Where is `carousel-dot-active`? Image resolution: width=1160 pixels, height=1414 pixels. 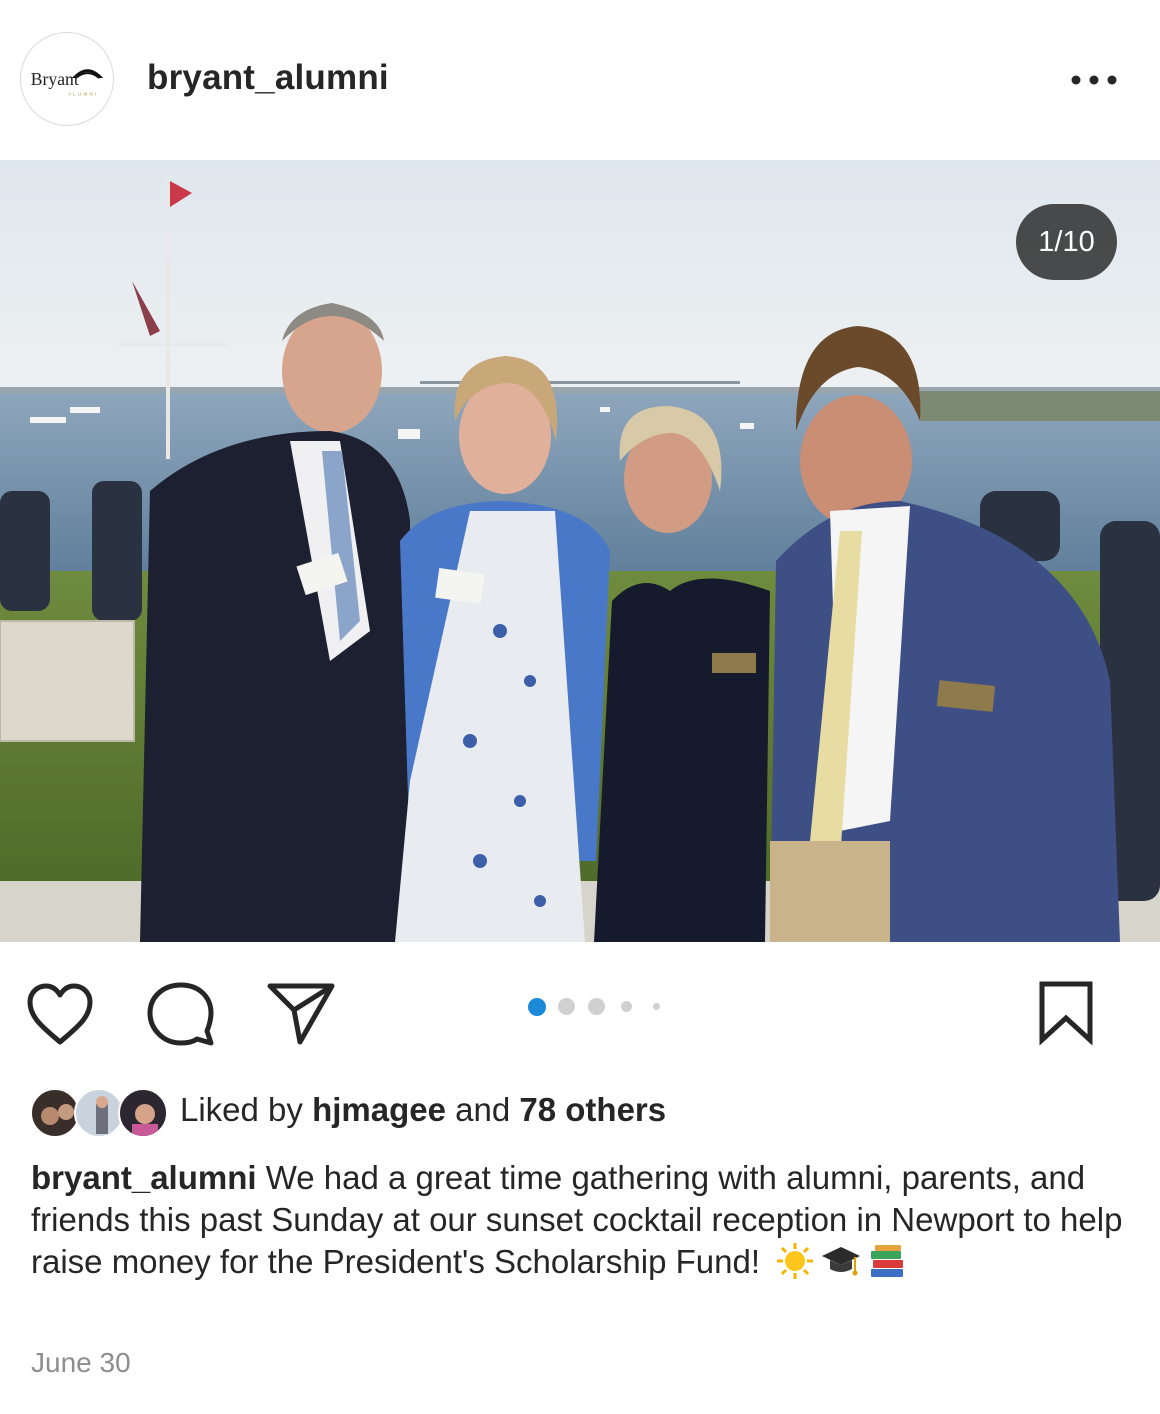 carousel-dot-active is located at coordinates (537, 1007).